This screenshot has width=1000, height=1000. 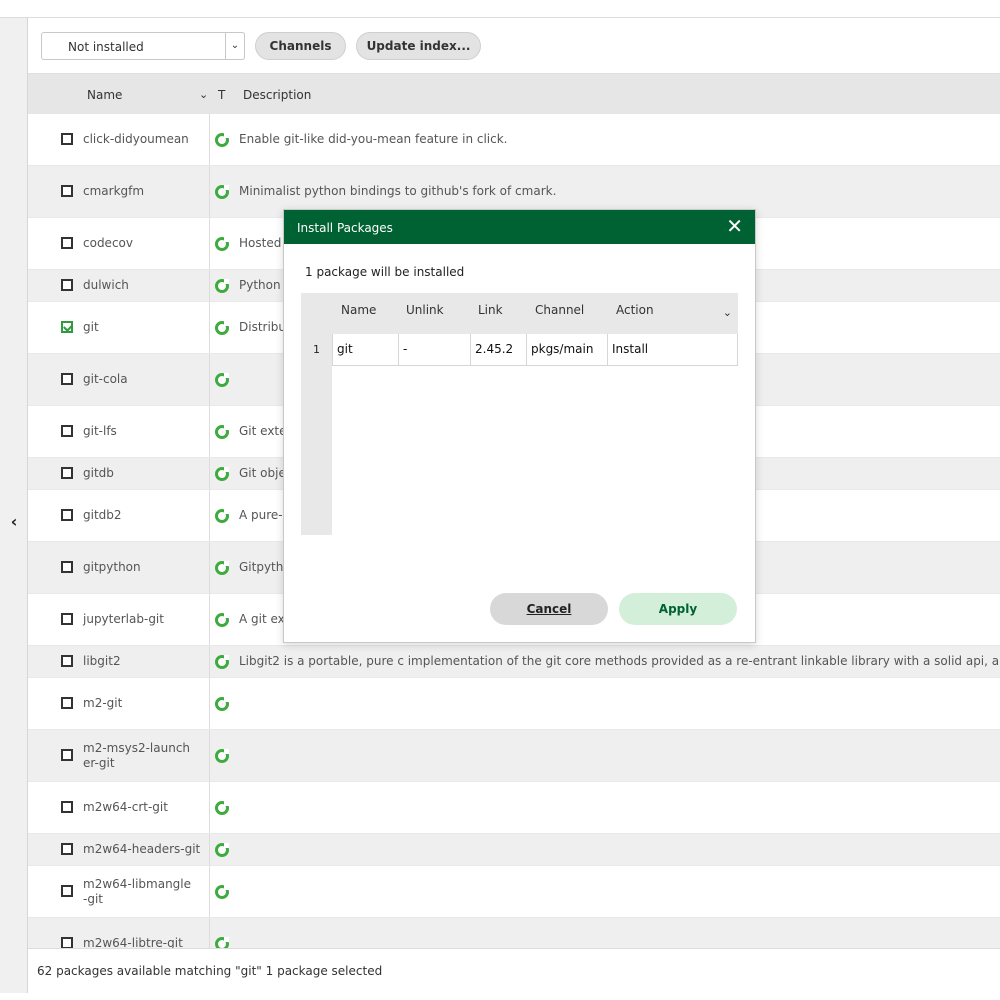 What do you see at coordinates (678, 609) in the screenshot?
I see `apply-button: Apply` at bounding box center [678, 609].